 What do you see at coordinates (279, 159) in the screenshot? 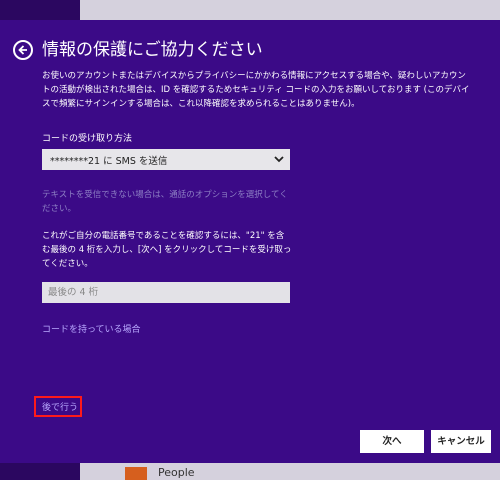
I see `chevron-down-icon` at bounding box center [279, 159].